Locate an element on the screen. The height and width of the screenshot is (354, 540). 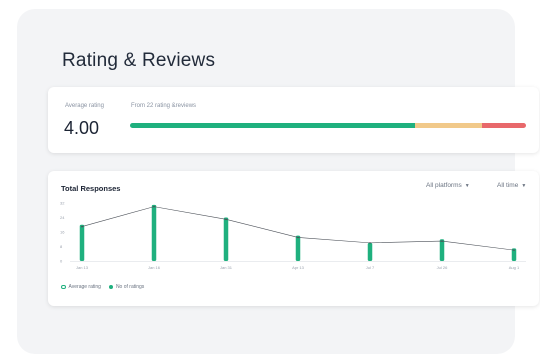
legend-item-average-rating: Average rating is located at coordinates (81, 287).